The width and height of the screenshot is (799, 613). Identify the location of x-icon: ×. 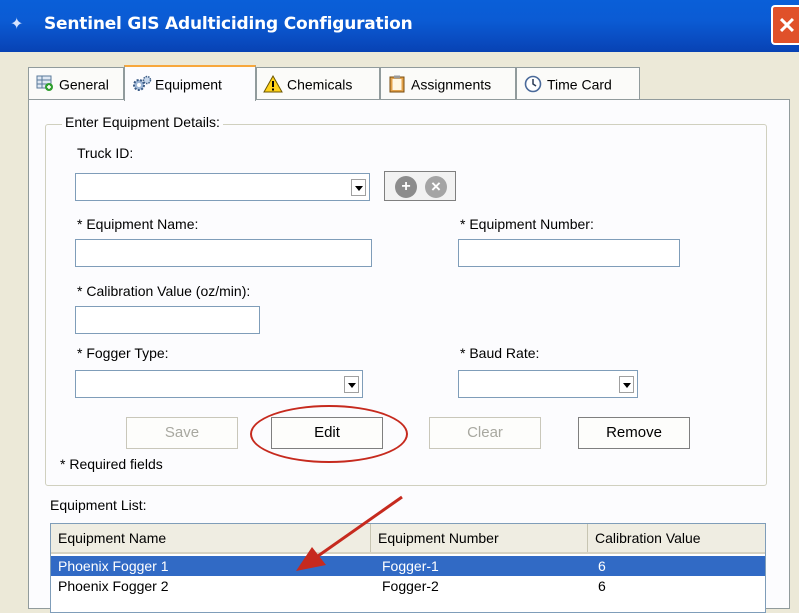
(436, 186).